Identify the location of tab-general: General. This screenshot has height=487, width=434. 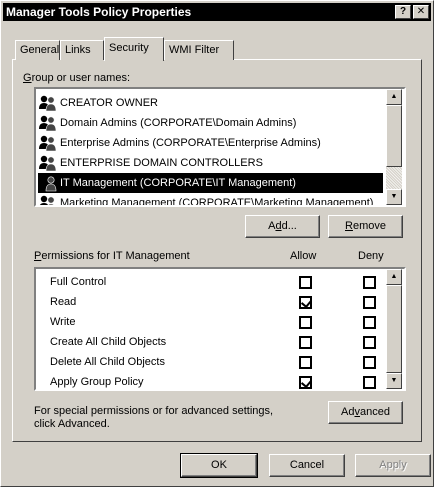
(37, 50).